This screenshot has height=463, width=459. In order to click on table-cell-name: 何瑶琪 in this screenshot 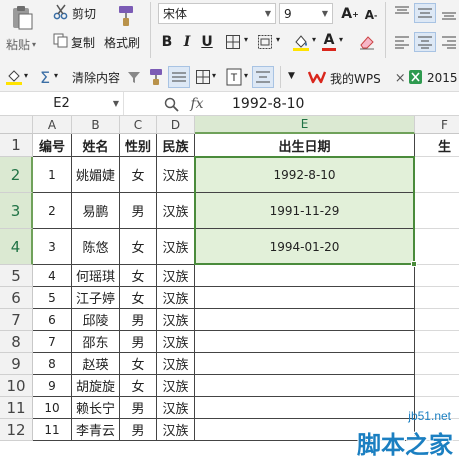, I will do `click(96, 276)`.